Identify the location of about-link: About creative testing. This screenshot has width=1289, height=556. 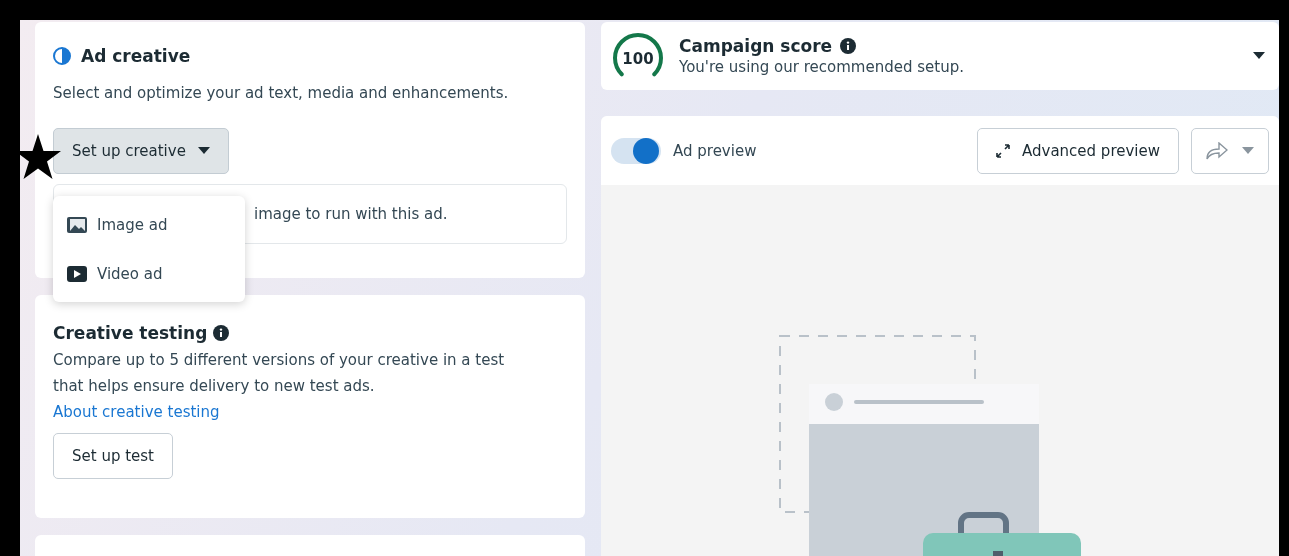
(136, 412).